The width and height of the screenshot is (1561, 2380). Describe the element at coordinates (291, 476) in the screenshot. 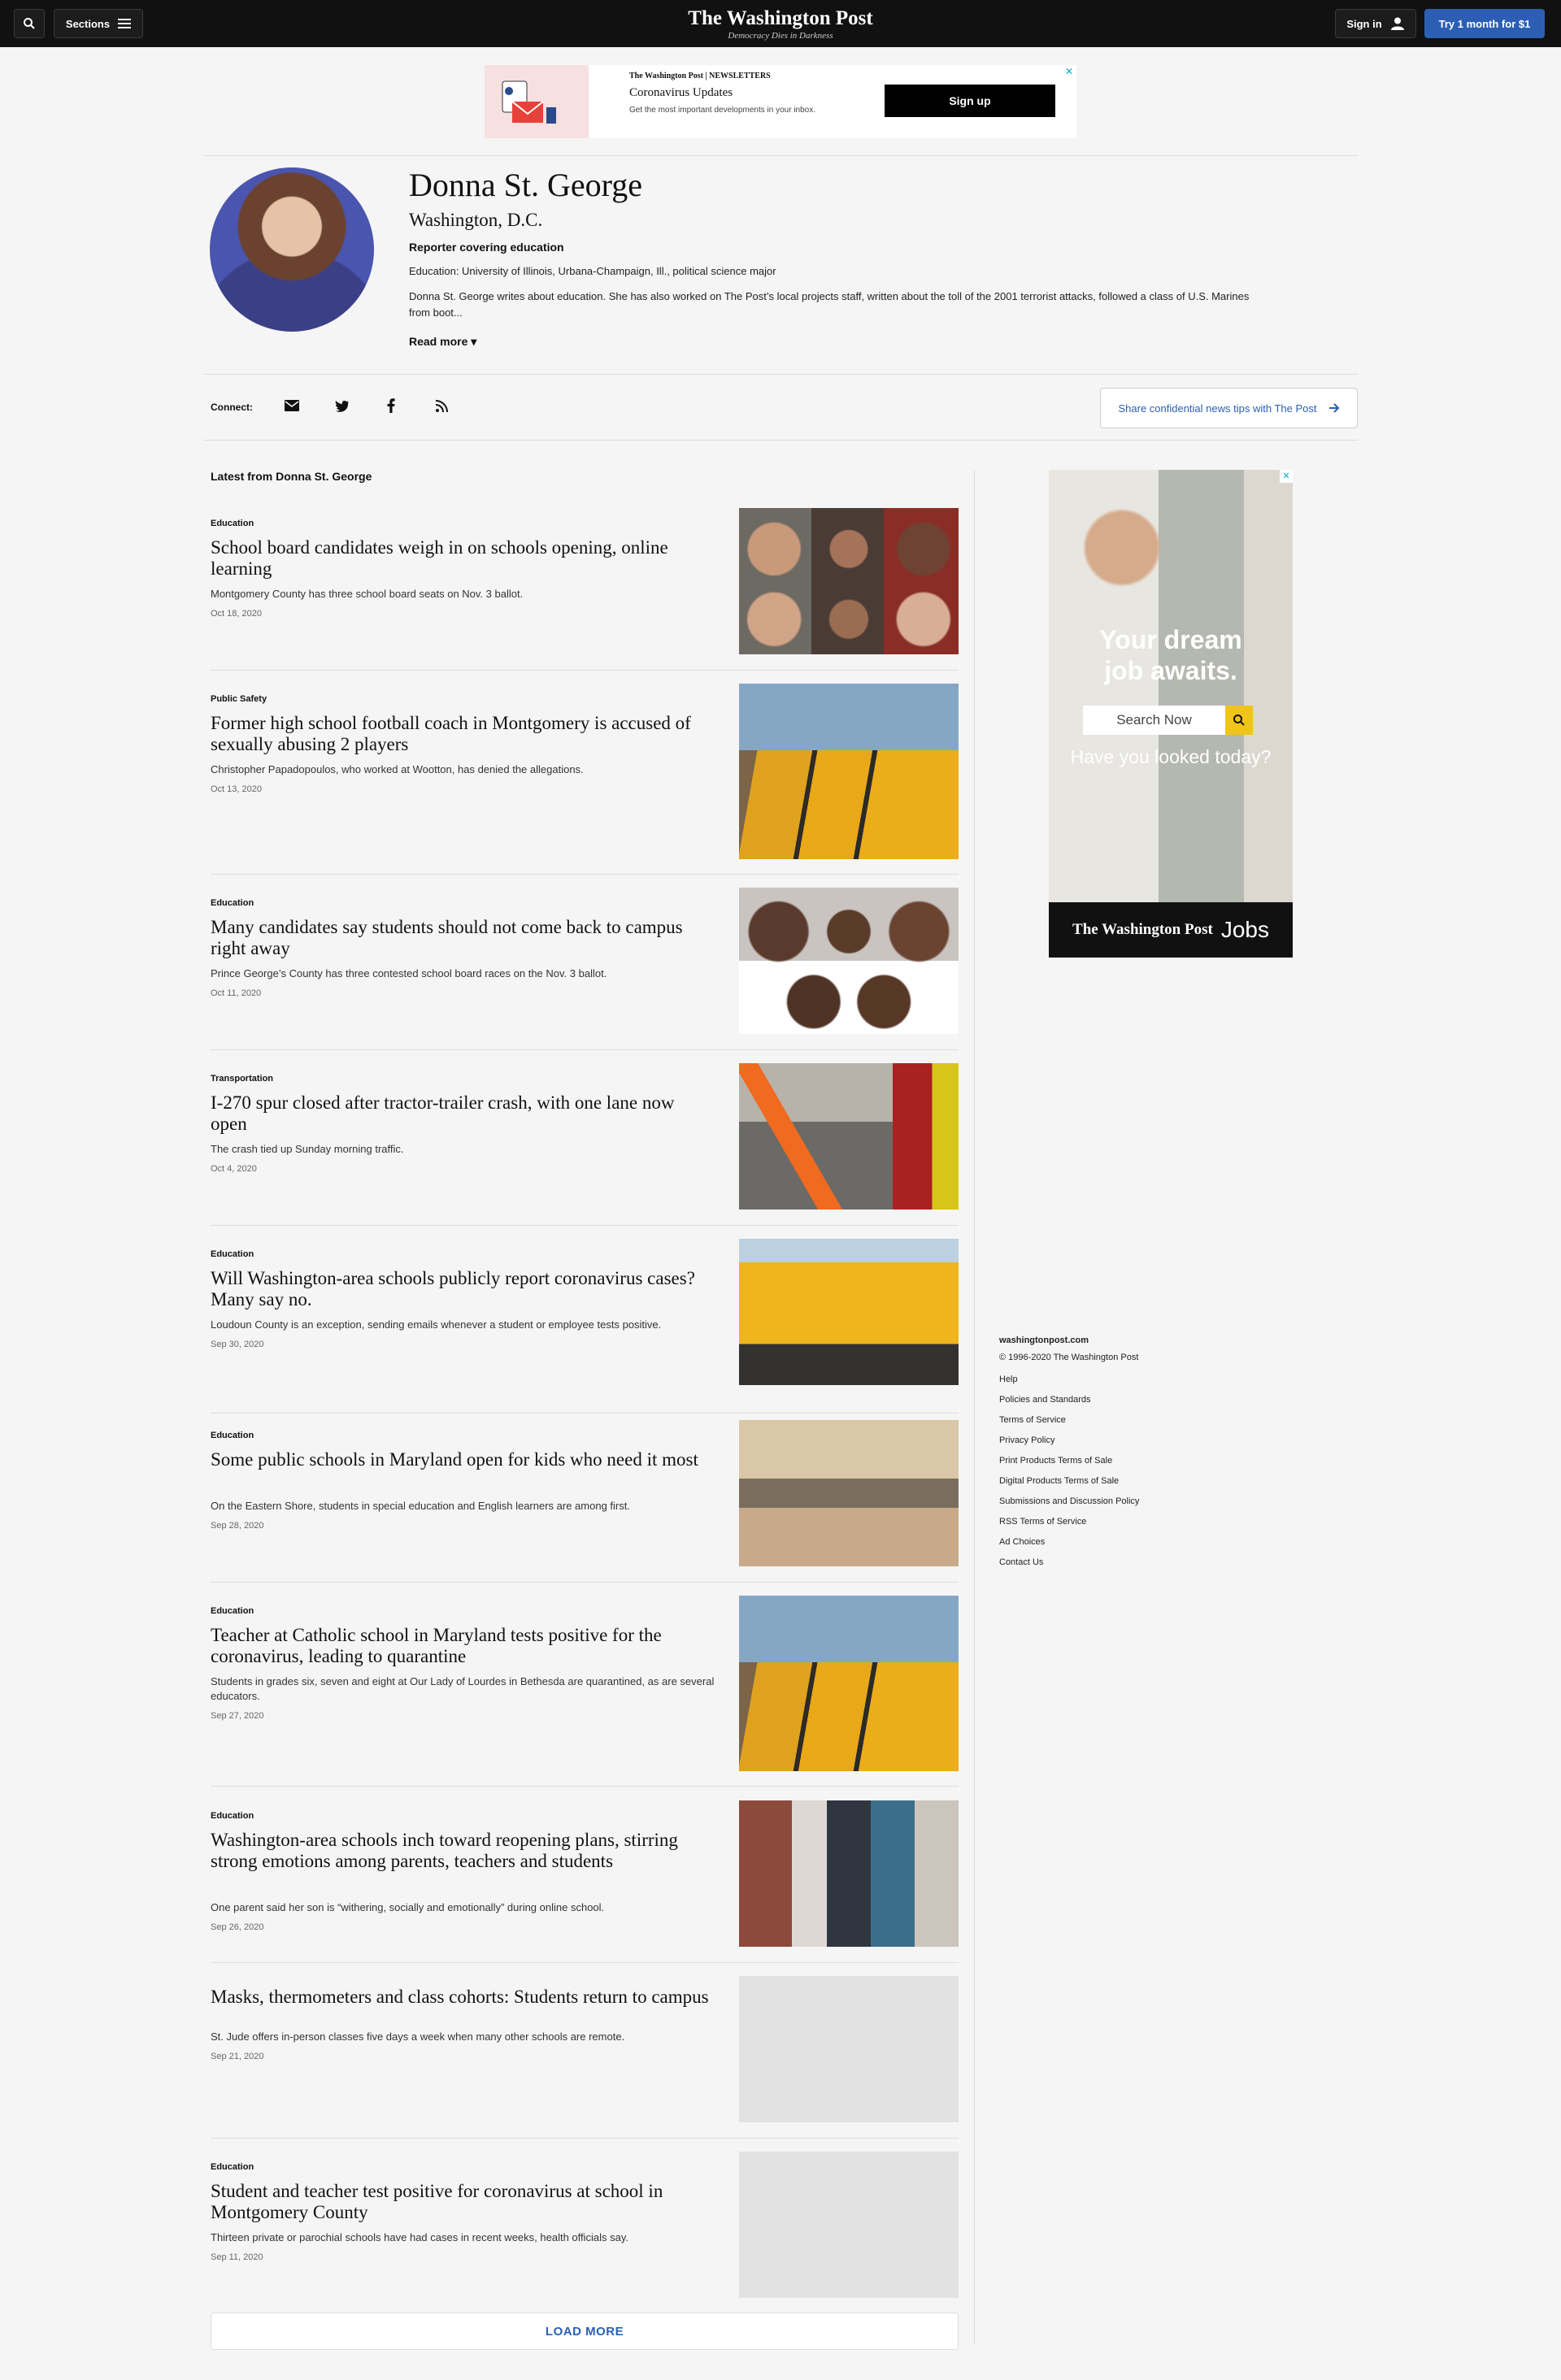

I see `latest-heading: Latest from Donna St. George` at that location.